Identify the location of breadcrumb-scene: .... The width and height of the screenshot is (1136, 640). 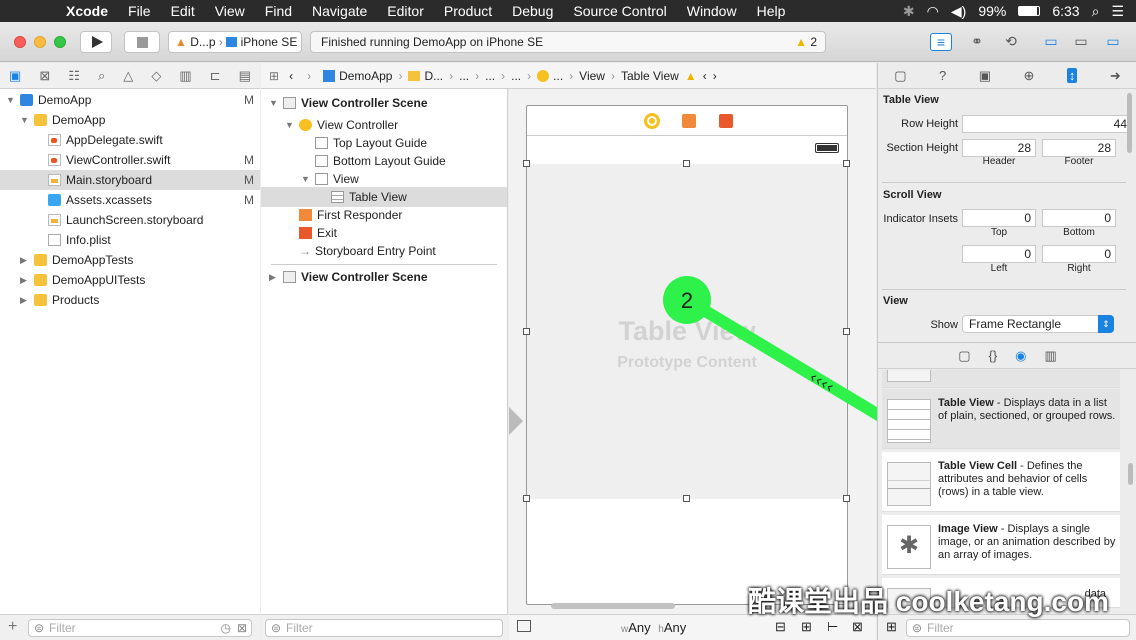
(516, 76).